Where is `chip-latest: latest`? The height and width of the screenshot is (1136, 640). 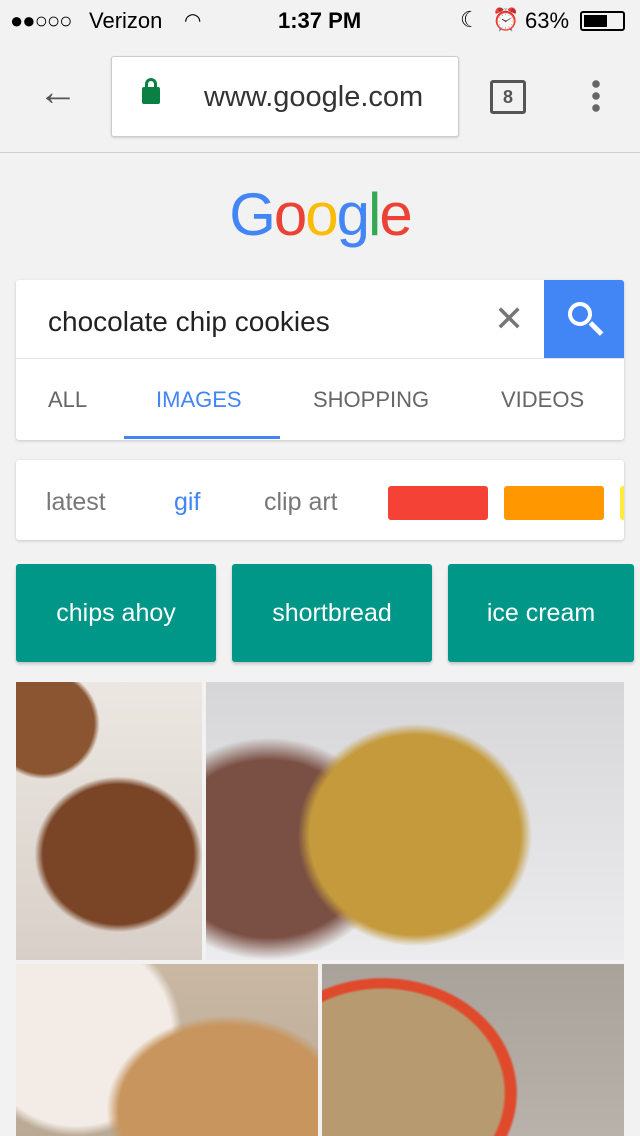 chip-latest: latest is located at coordinates (76, 502).